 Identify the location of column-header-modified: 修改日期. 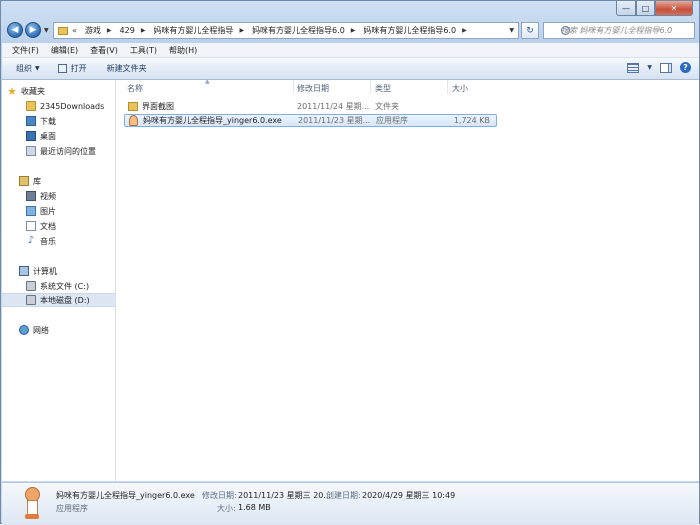
(313, 88).